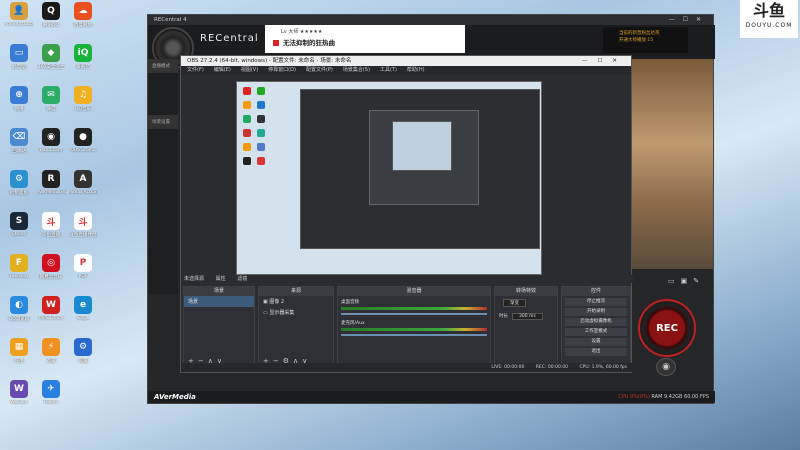  I want to click on desktop-icon: ⊕ 网络, so click(19, 105).